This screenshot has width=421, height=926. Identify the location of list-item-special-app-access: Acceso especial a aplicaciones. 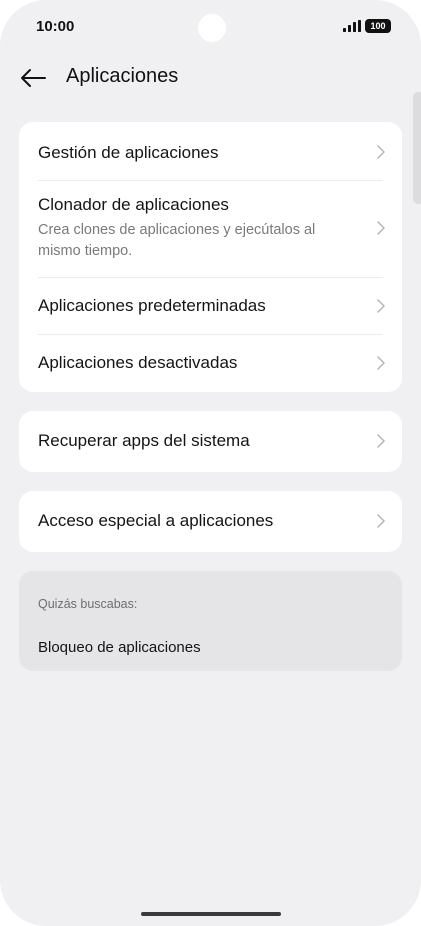
(210, 521).